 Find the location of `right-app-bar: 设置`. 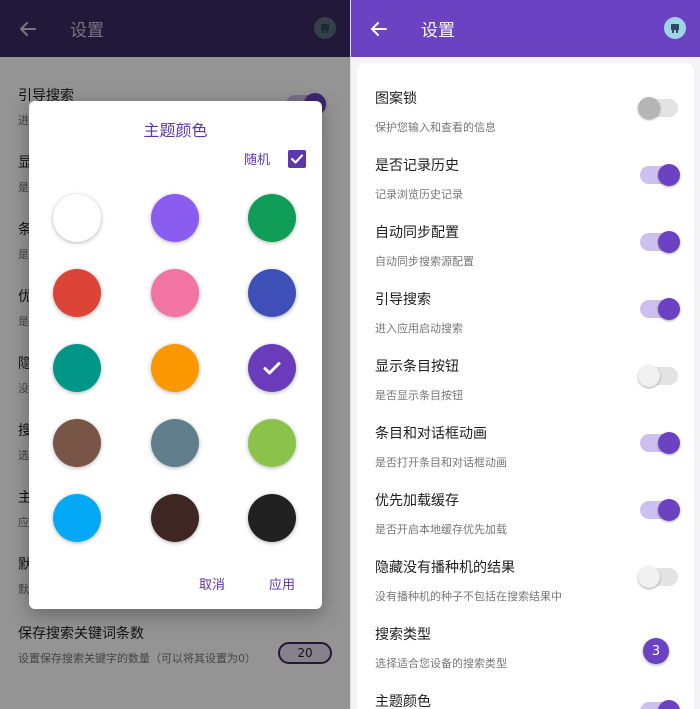

right-app-bar: 设置 is located at coordinates (525, 28).